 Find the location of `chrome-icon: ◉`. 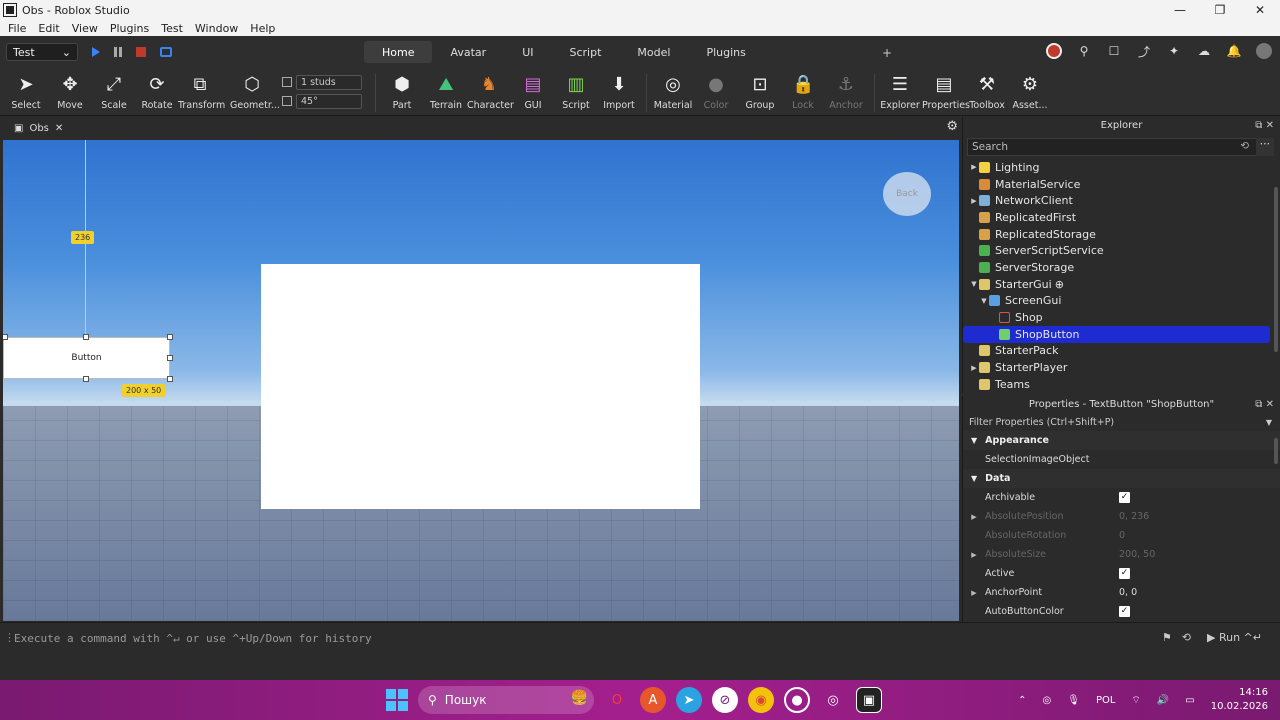

chrome-icon: ◉ is located at coordinates (761, 700).